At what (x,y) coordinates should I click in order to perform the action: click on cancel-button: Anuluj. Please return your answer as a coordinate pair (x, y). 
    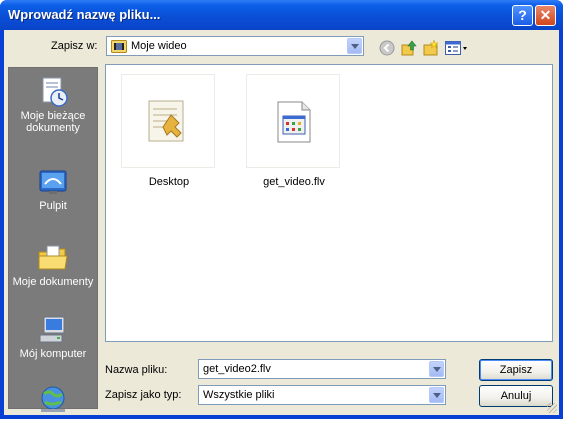
    Looking at the image, I should click on (516, 396).